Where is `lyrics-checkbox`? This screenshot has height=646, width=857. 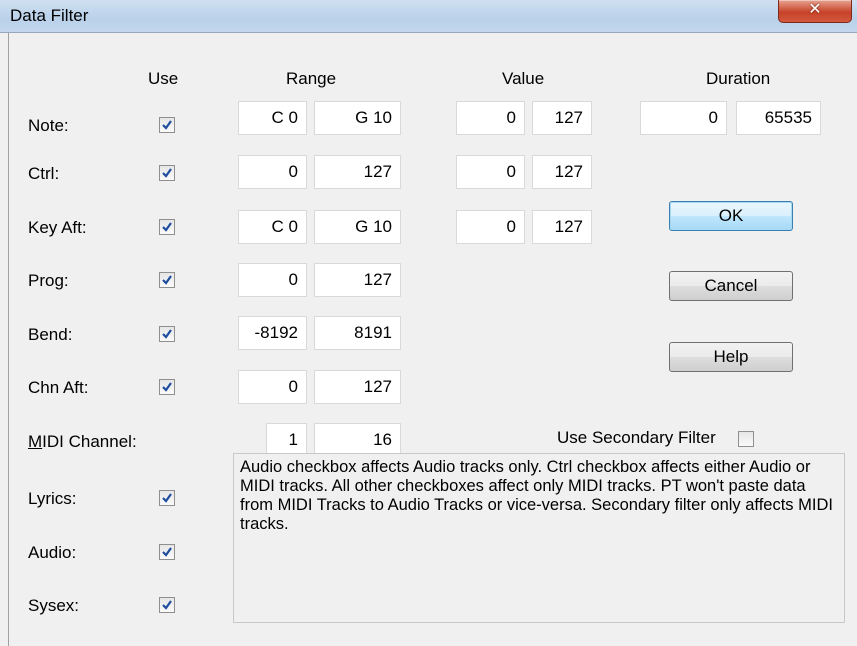 lyrics-checkbox is located at coordinates (167, 498).